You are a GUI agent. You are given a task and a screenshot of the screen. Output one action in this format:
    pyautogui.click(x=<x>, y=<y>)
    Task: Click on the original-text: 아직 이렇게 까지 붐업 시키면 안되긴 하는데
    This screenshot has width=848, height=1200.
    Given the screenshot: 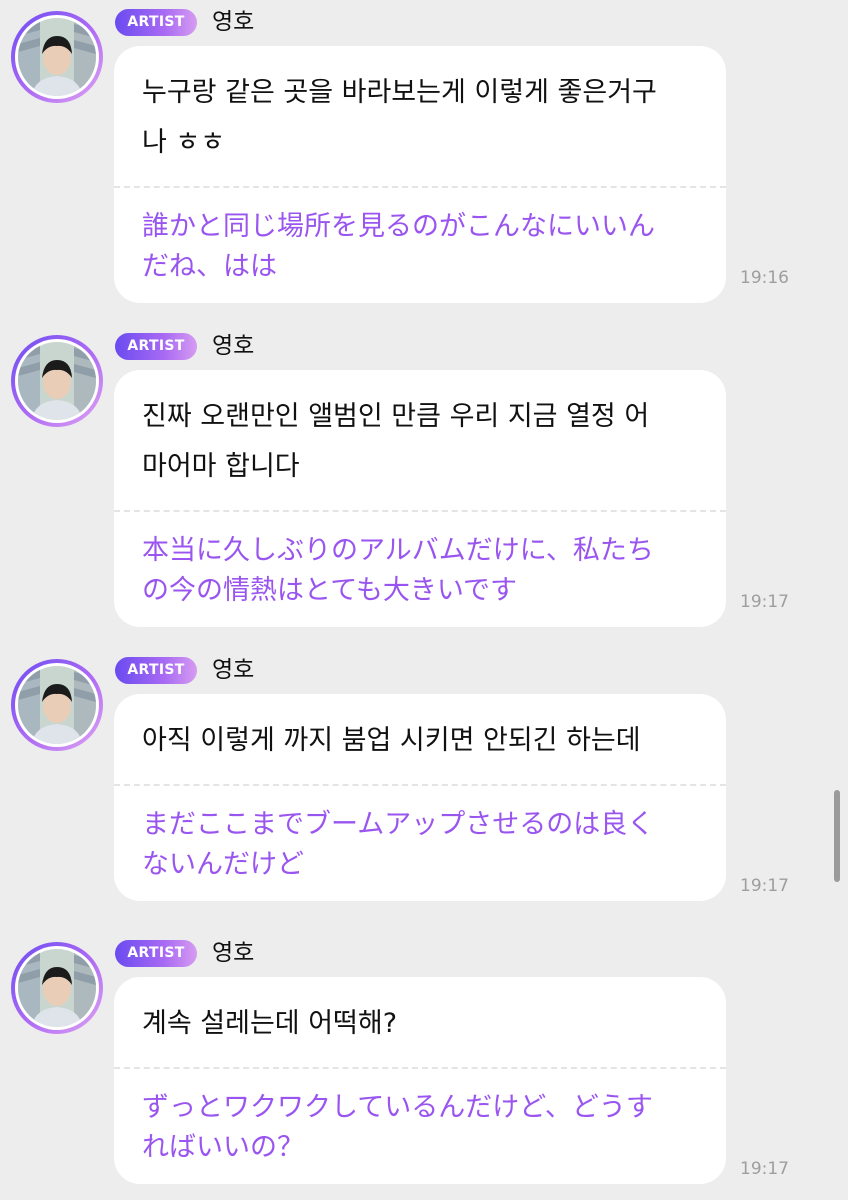 What is the action you would take?
    pyautogui.click(x=391, y=740)
    